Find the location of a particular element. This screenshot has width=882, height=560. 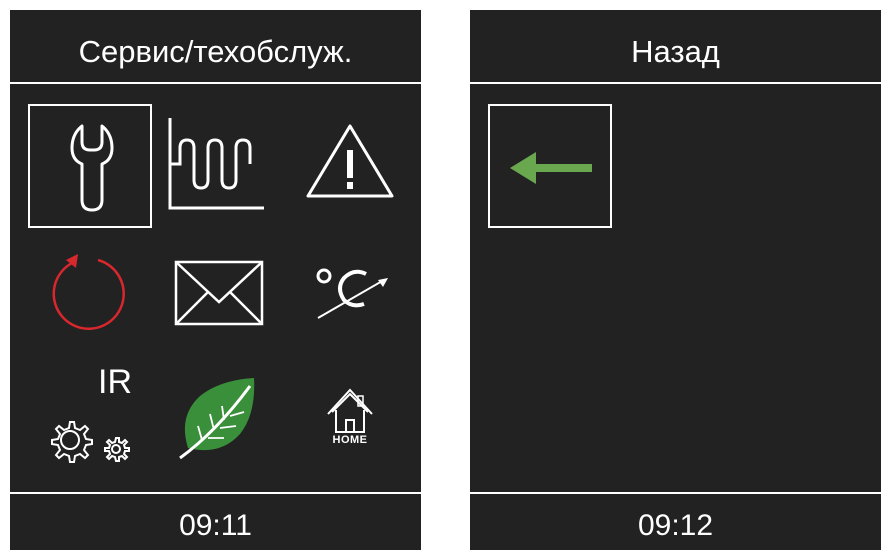

warning-icon is located at coordinates (350, 161).